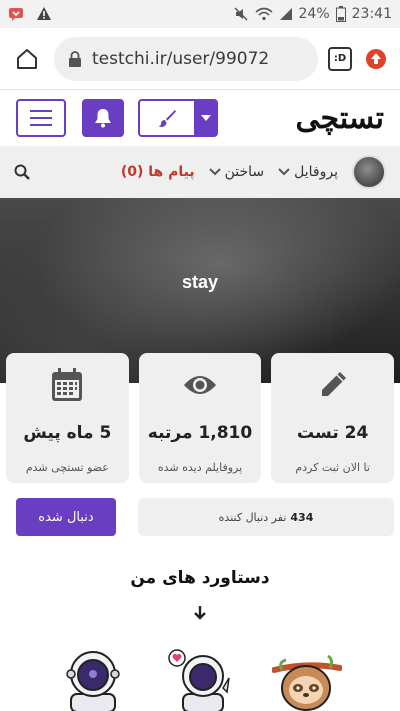 Image resolution: width=400 pixels, height=711 pixels. Describe the element at coordinates (66, 517) in the screenshot. I see `follow-button: دنبال شده` at that location.